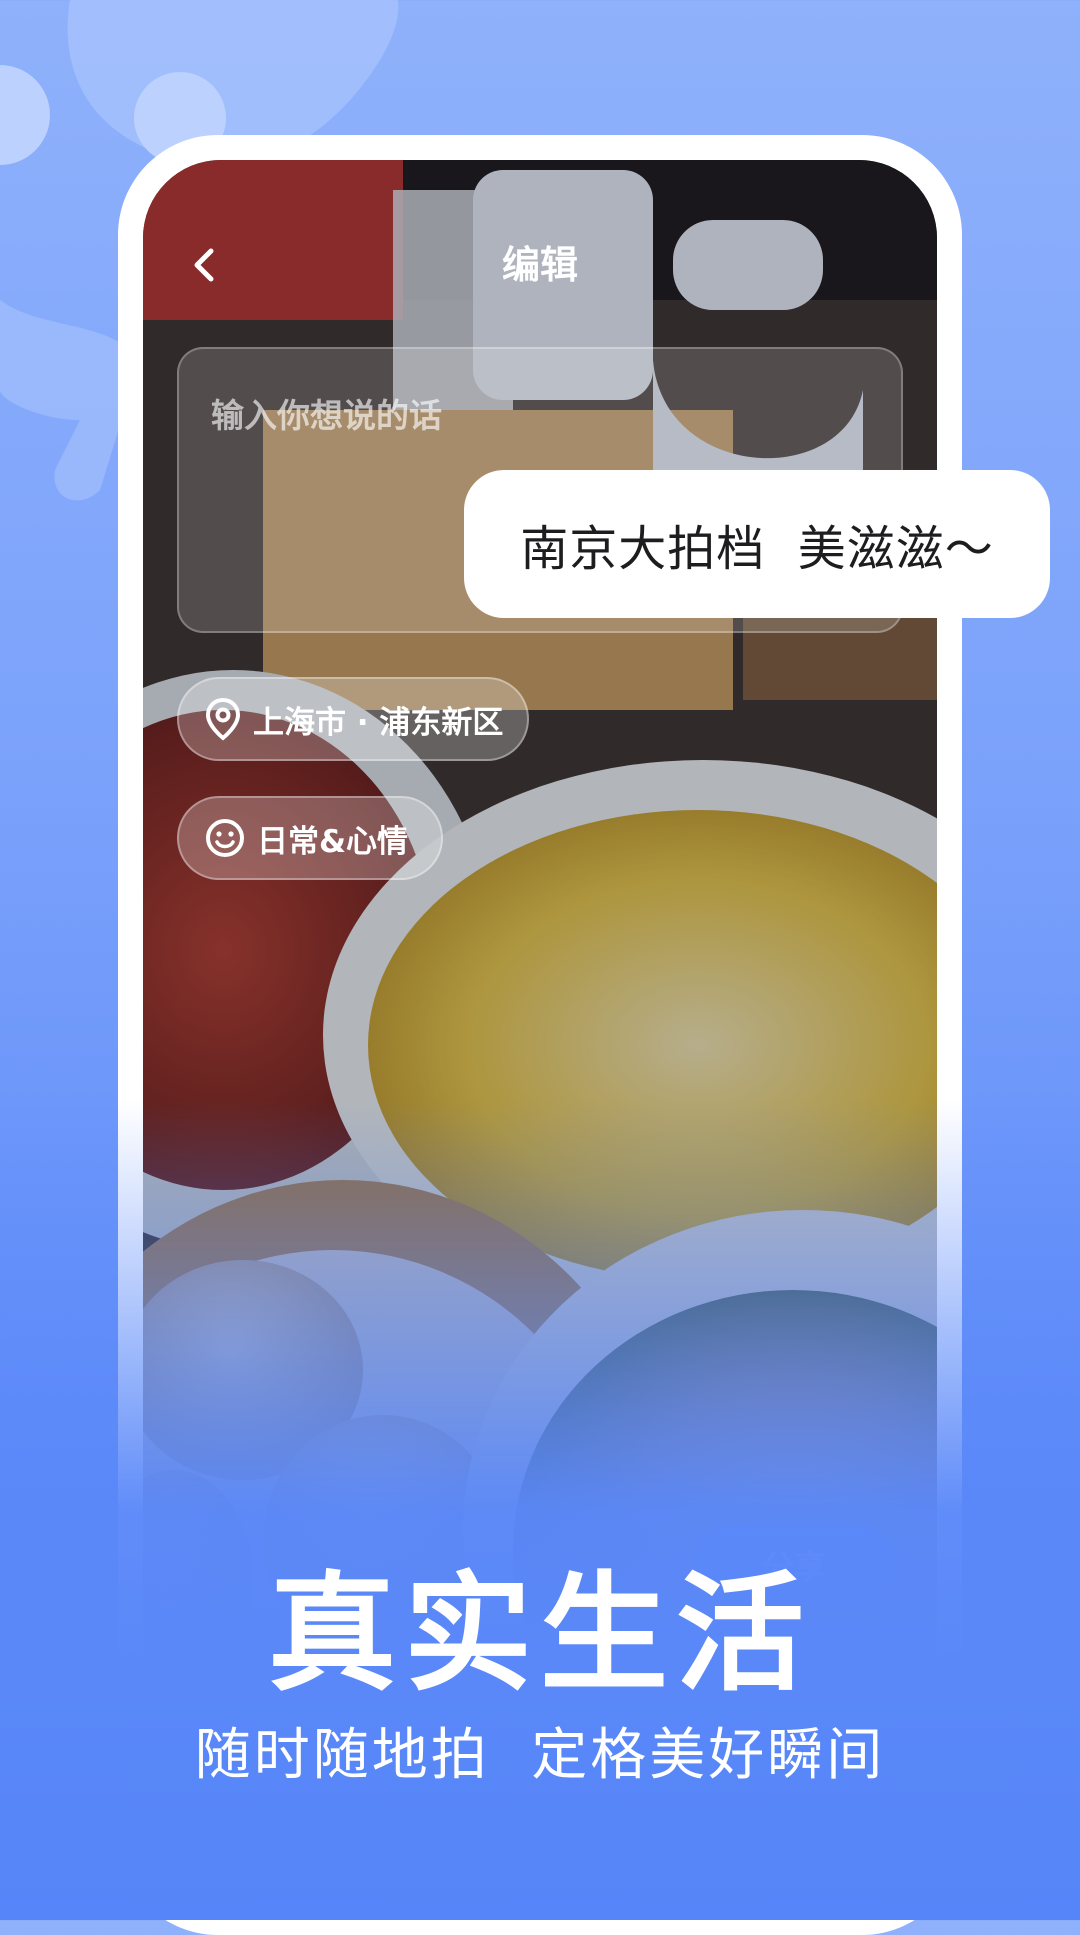 The height and width of the screenshot is (1935, 1080). I want to click on location-pin-icon, so click(223, 719).